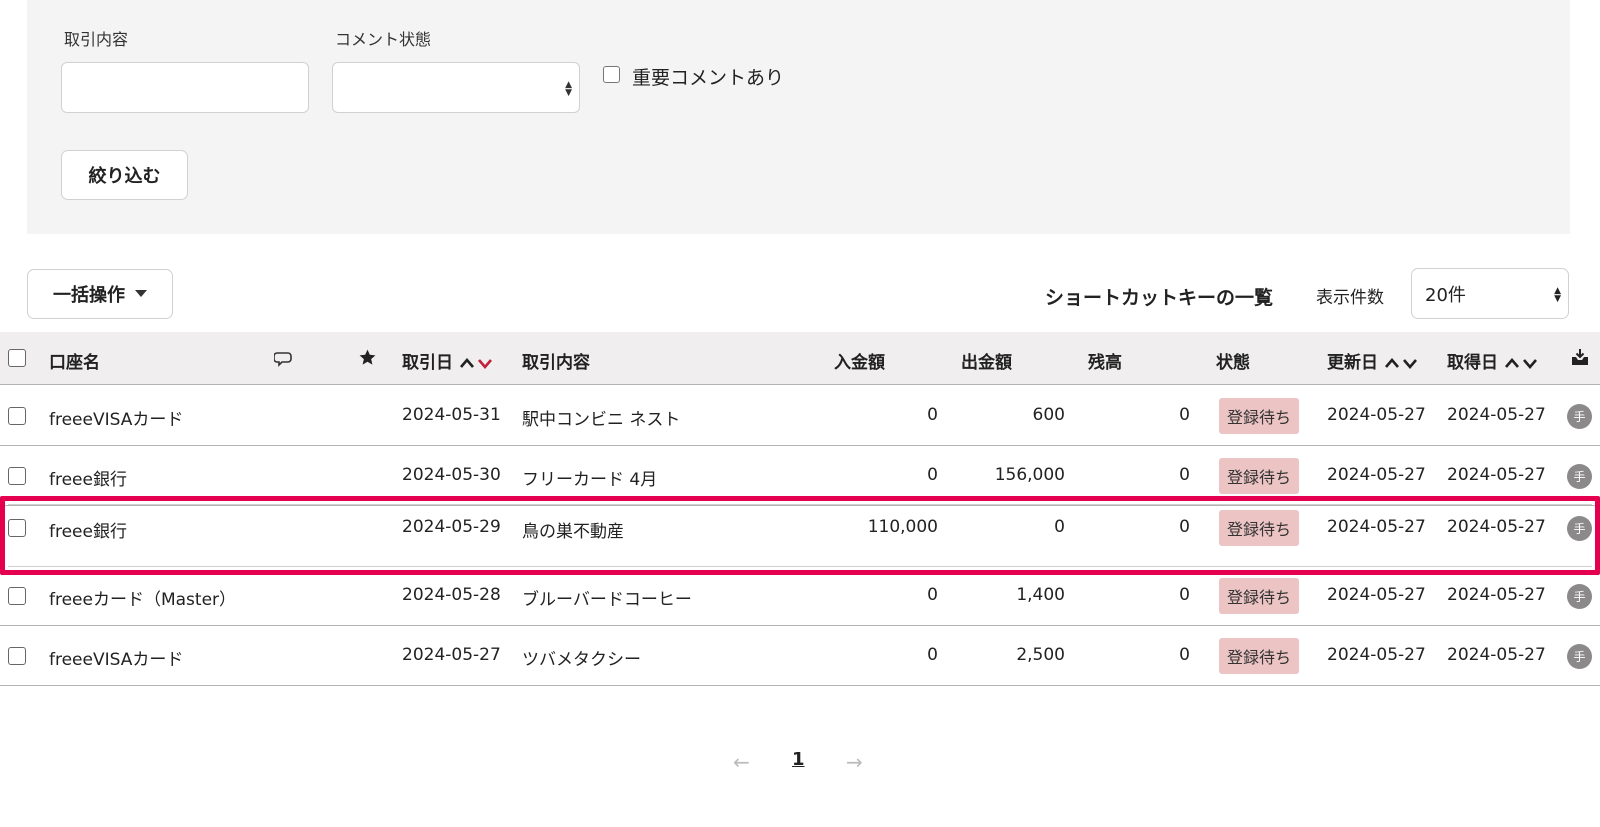 The width and height of the screenshot is (1600, 827). Describe the element at coordinates (986, 363) in the screenshot. I see `header-withdrawal: 出金額` at that location.